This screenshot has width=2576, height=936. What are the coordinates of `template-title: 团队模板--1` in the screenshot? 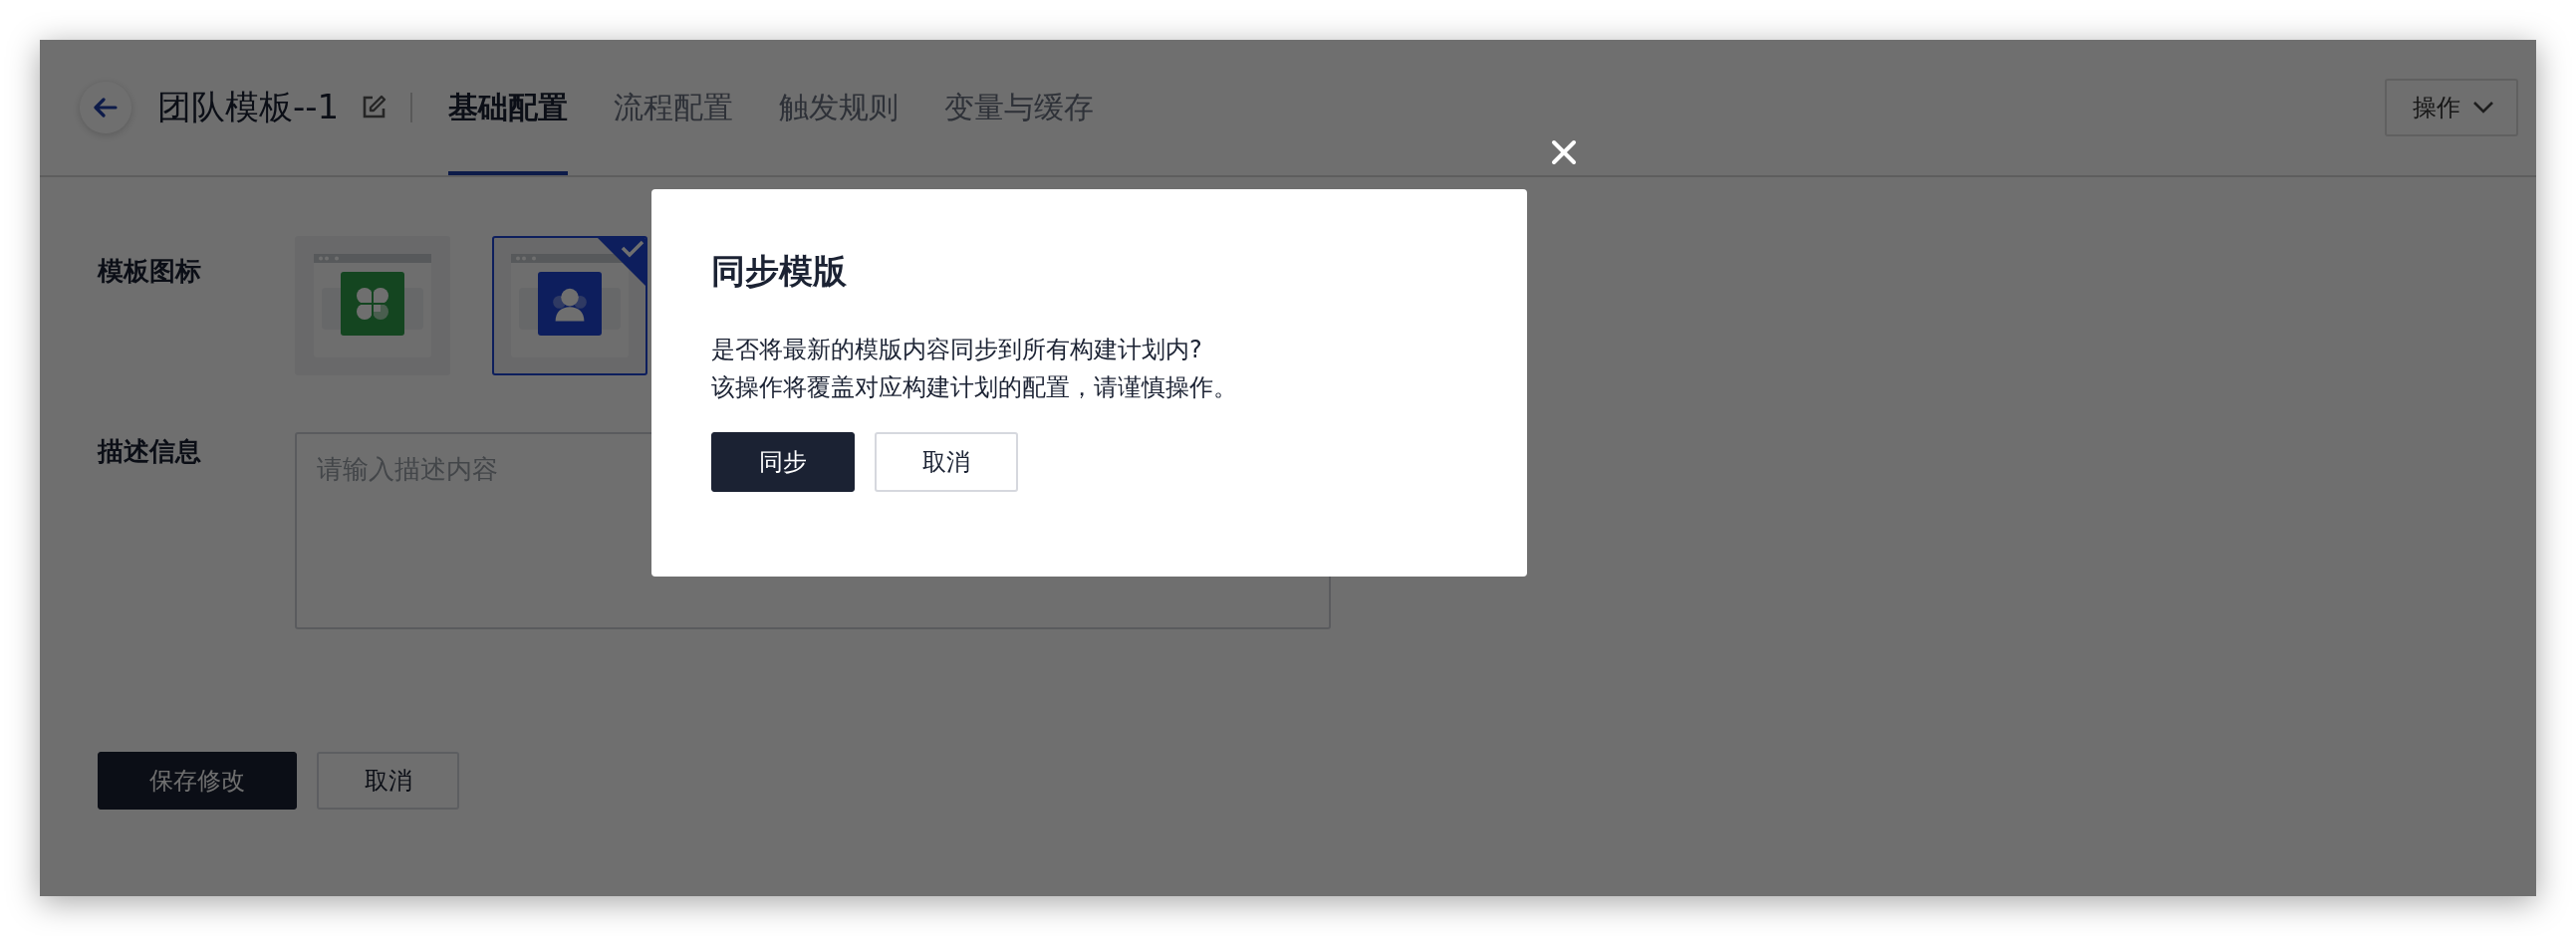 It's located at (248, 107).